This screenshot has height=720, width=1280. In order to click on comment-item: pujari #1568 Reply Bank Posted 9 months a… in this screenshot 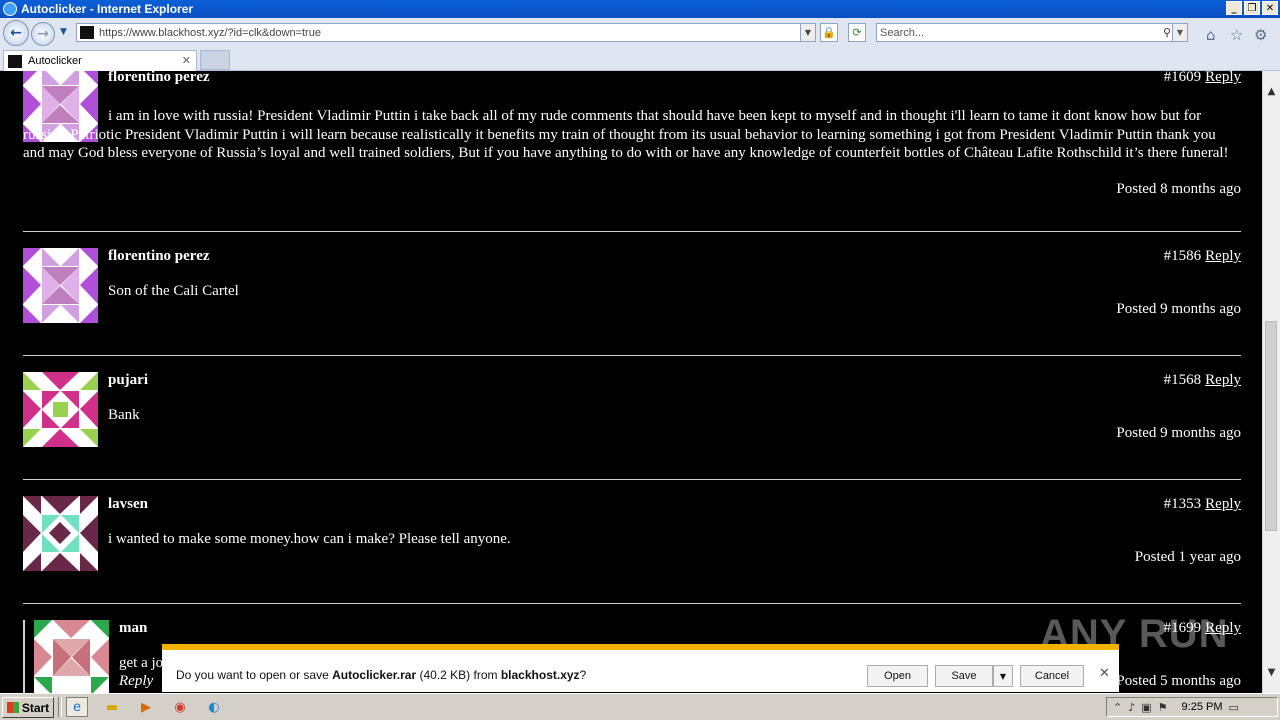, I will do `click(632, 412)`.